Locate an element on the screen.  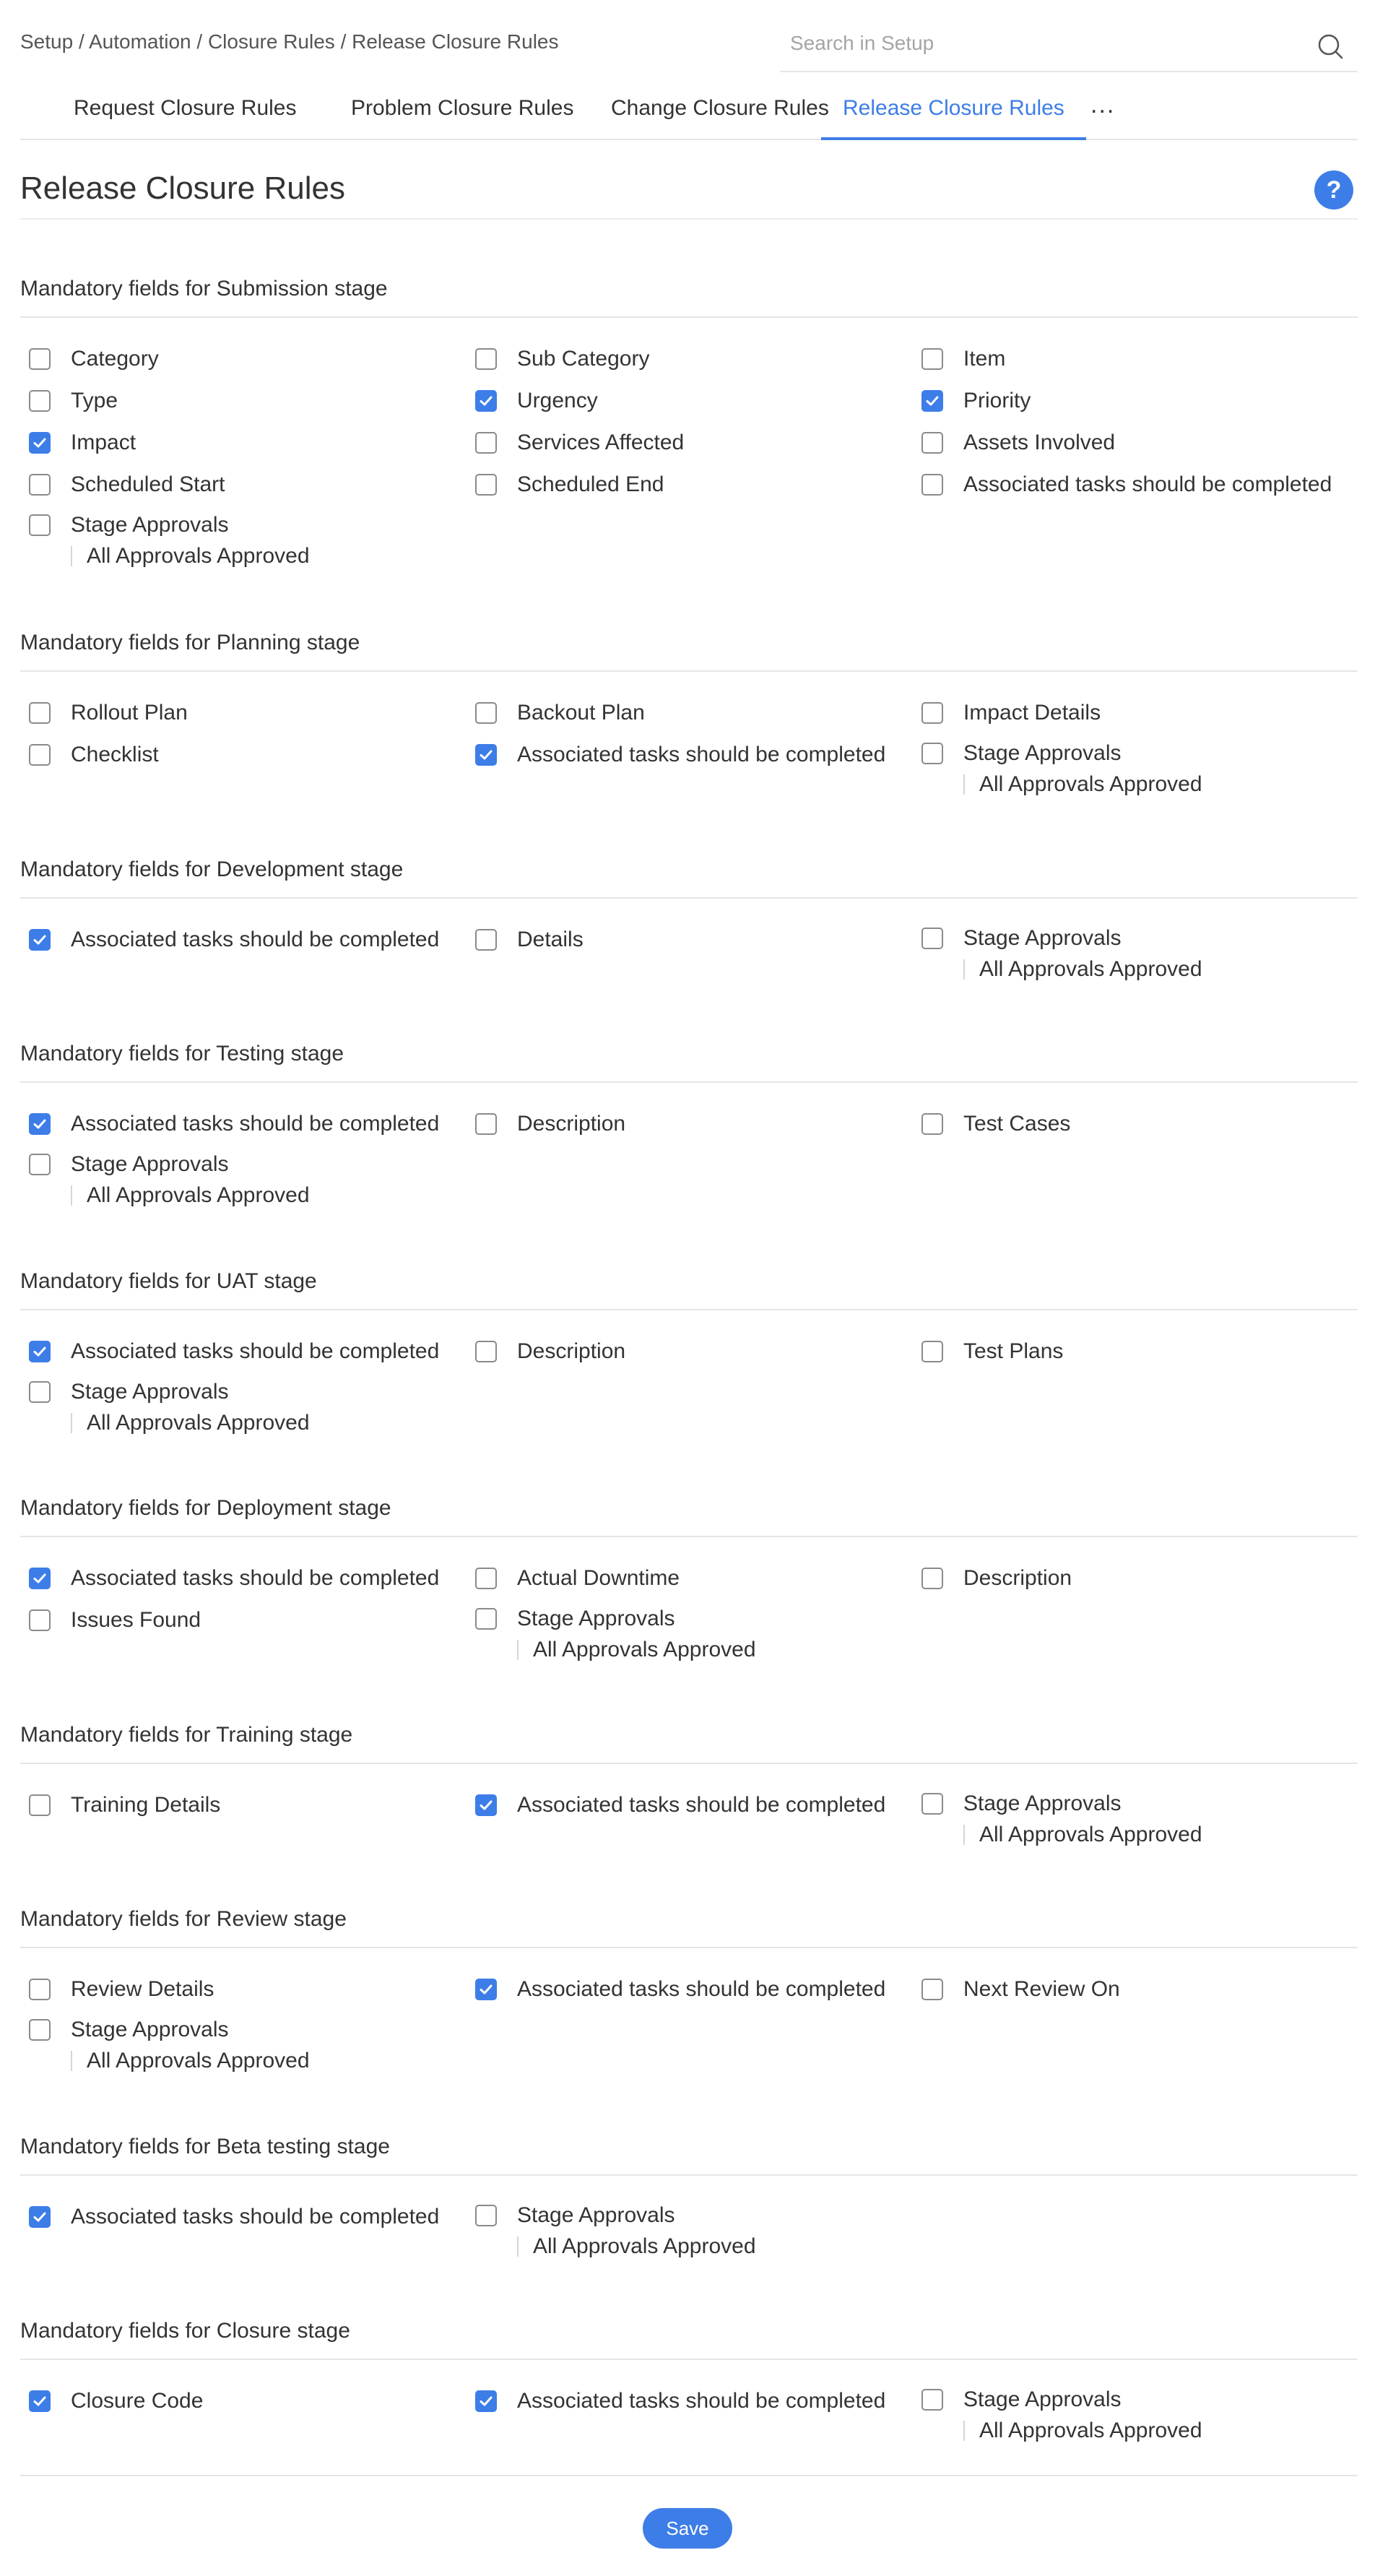
field-checkbox-rollout-plan: Rollout Plan is located at coordinates (109, 713).